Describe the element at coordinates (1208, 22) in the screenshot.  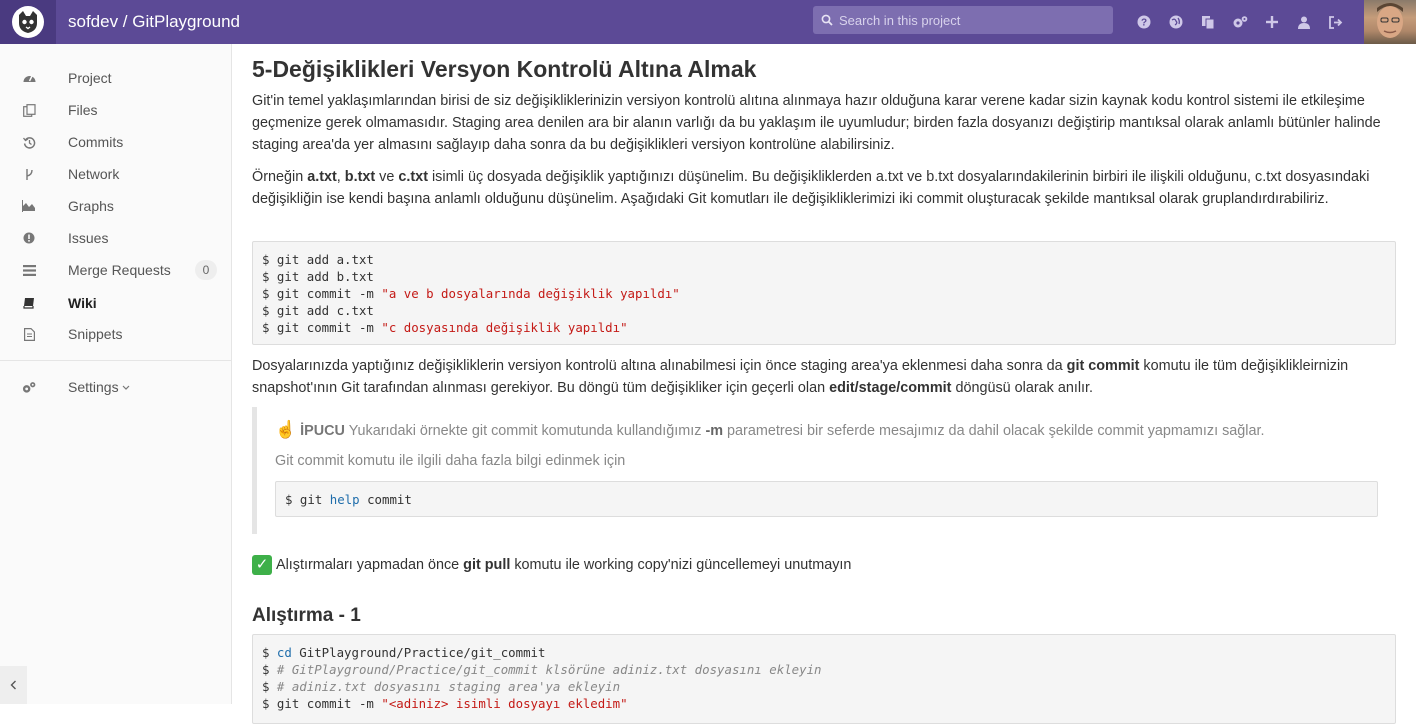
I see `copy-icon` at that location.